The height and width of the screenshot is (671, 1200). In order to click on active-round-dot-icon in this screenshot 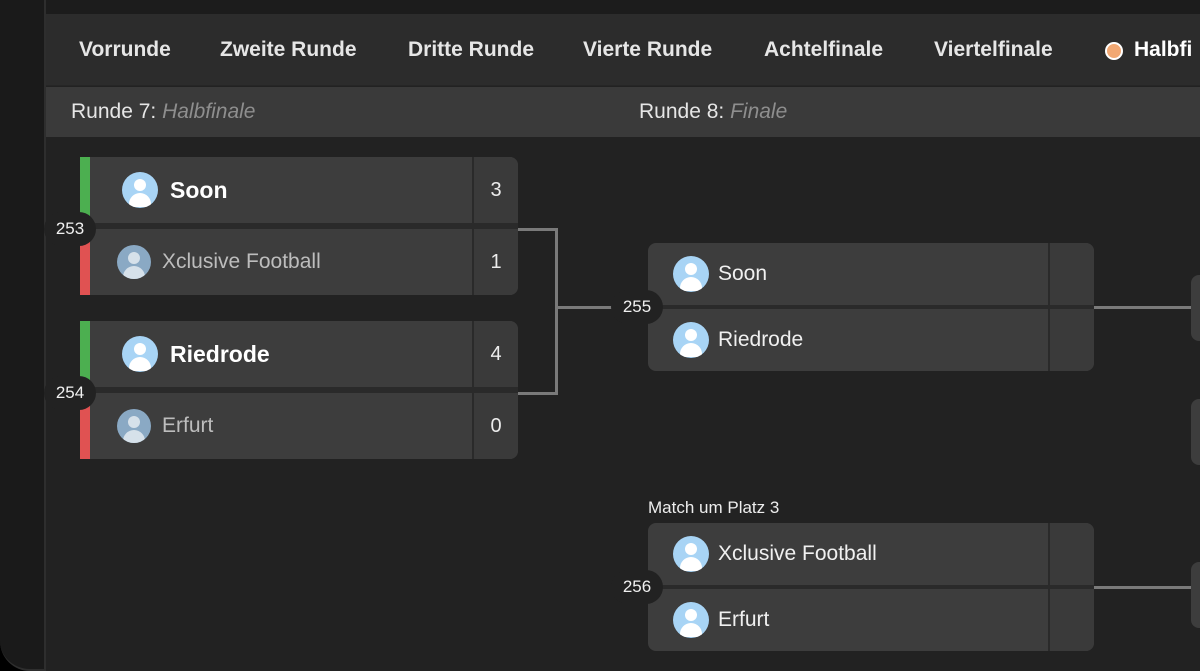, I will do `click(1114, 51)`.